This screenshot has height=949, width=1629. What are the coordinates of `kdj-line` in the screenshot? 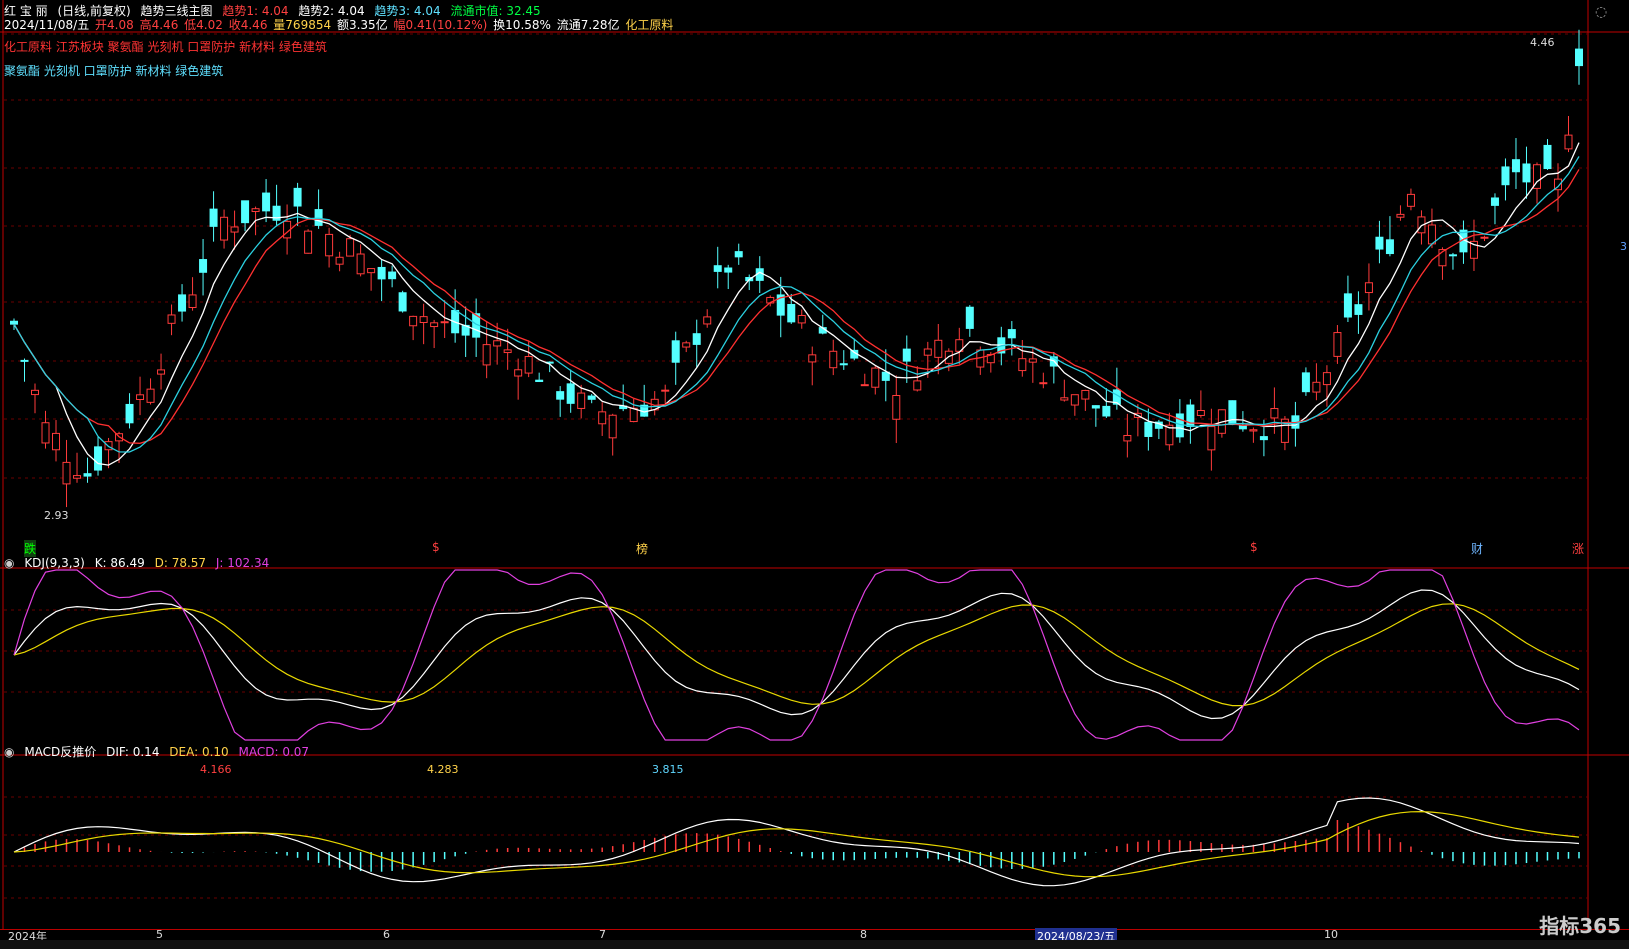 It's located at (796, 655).